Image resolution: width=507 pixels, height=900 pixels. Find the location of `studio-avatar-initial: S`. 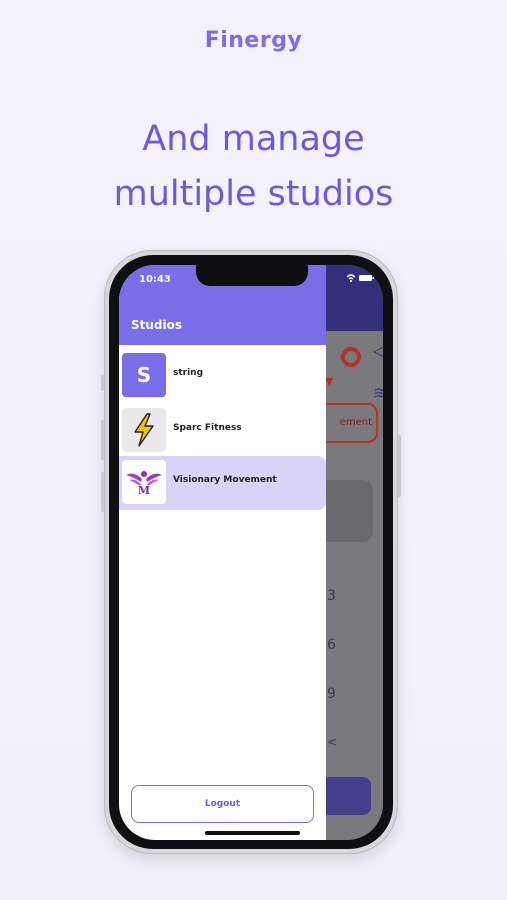

studio-avatar-initial: S is located at coordinates (144, 375).